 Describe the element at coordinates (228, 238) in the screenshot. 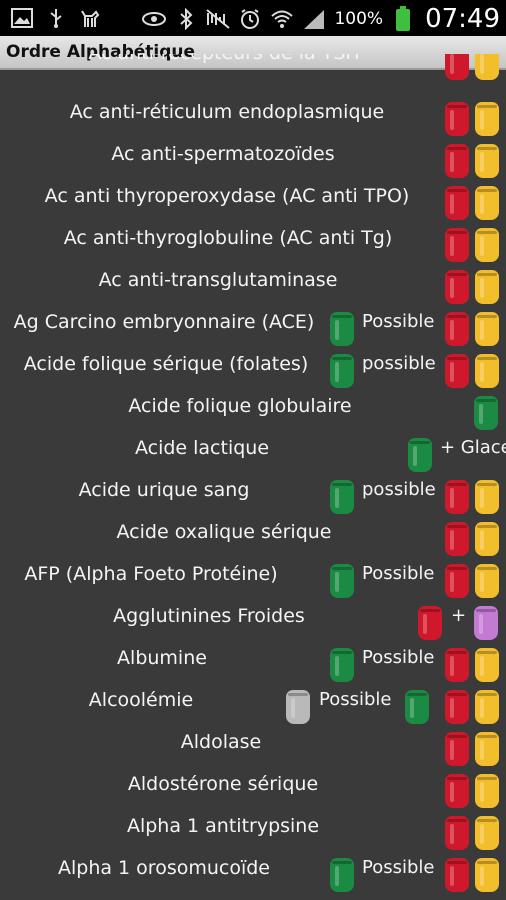

I see `exam-name: Ac anti-thyroglobuline (AC anti Tg)` at that location.